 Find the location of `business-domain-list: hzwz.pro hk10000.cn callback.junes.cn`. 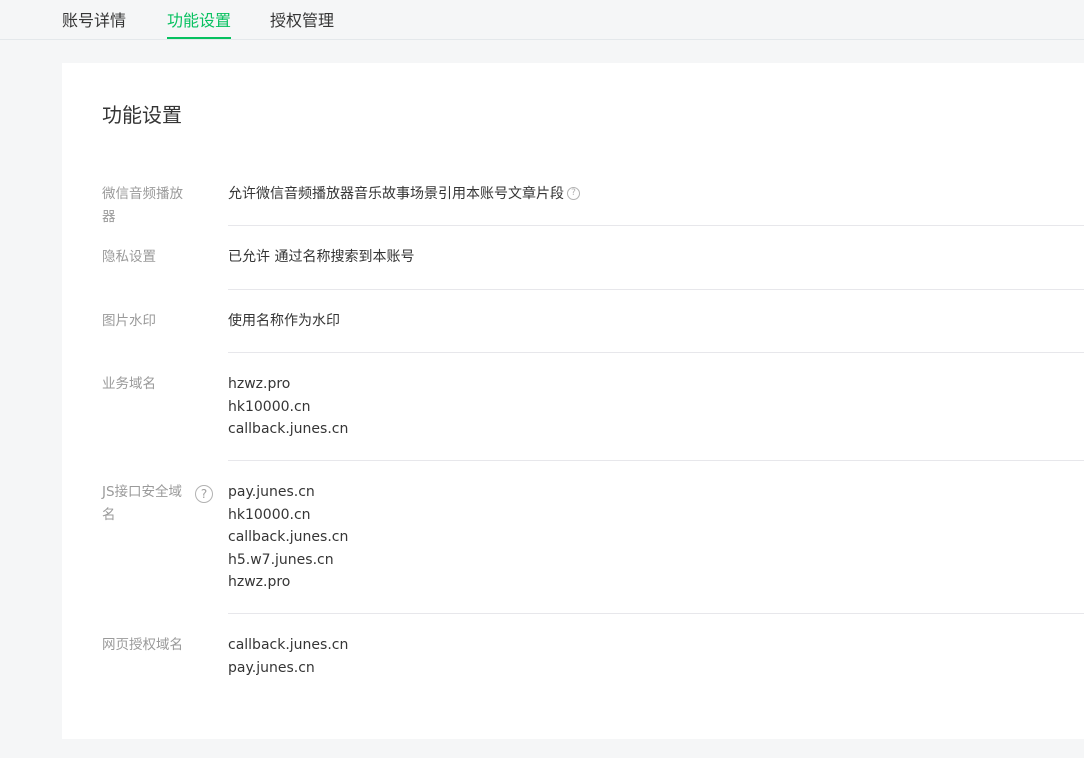

business-domain-list: hzwz.pro hk10000.cn callback.junes.cn is located at coordinates (288, 407).